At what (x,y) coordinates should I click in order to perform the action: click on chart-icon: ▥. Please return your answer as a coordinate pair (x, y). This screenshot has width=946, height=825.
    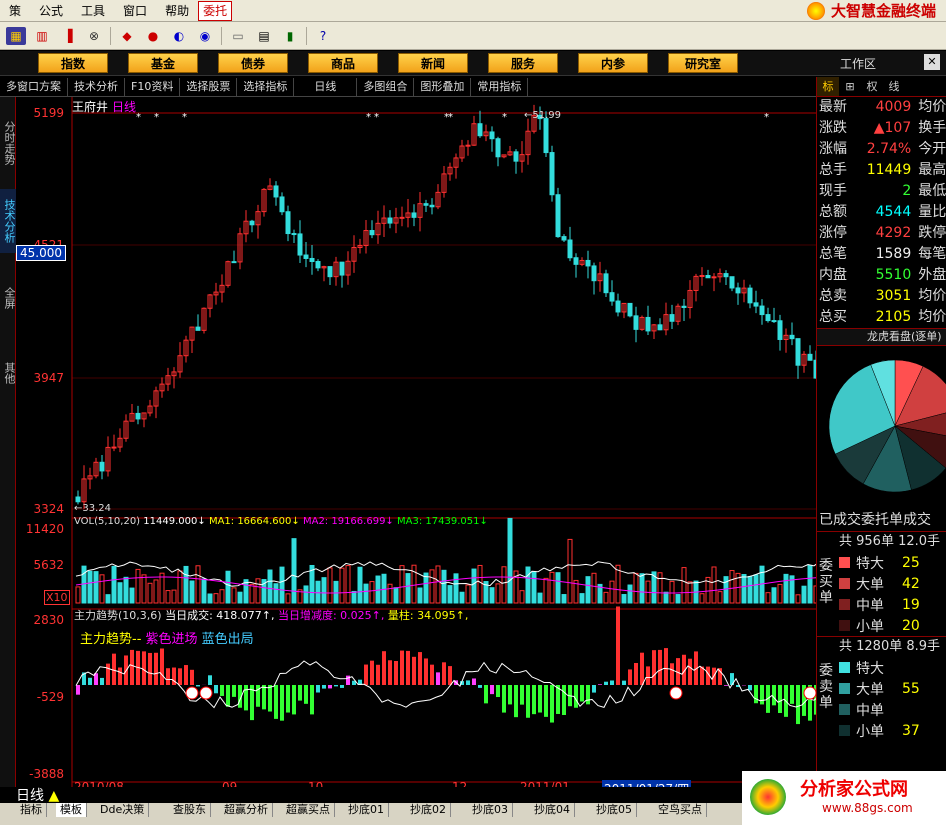
    Looking at the image, I should click on (42, 36).